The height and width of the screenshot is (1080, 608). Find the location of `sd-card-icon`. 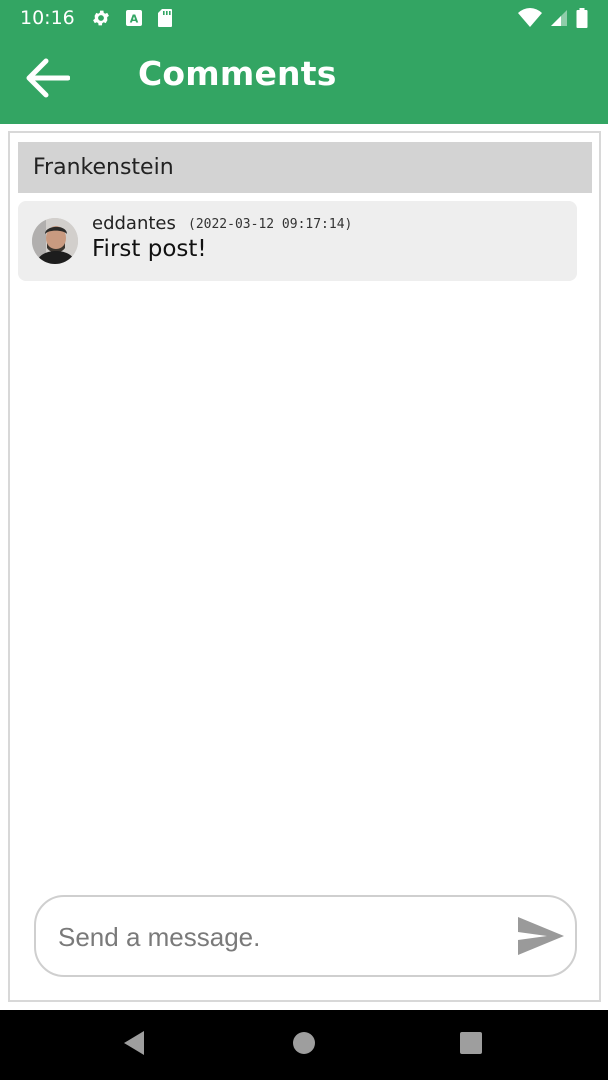

sd-card-icon is located at coordinates (165, 18).